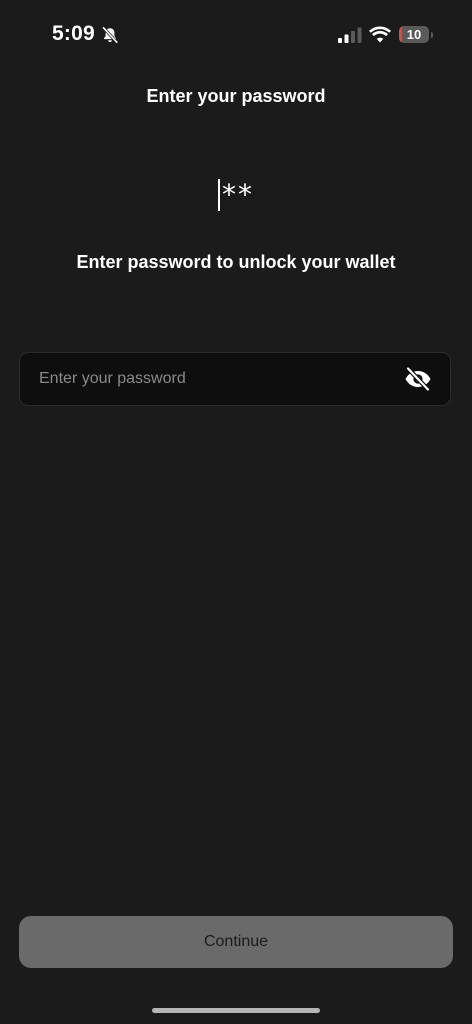 This screenshot has height=1024, width=472. I want to click on password-field, so click(235, 379).